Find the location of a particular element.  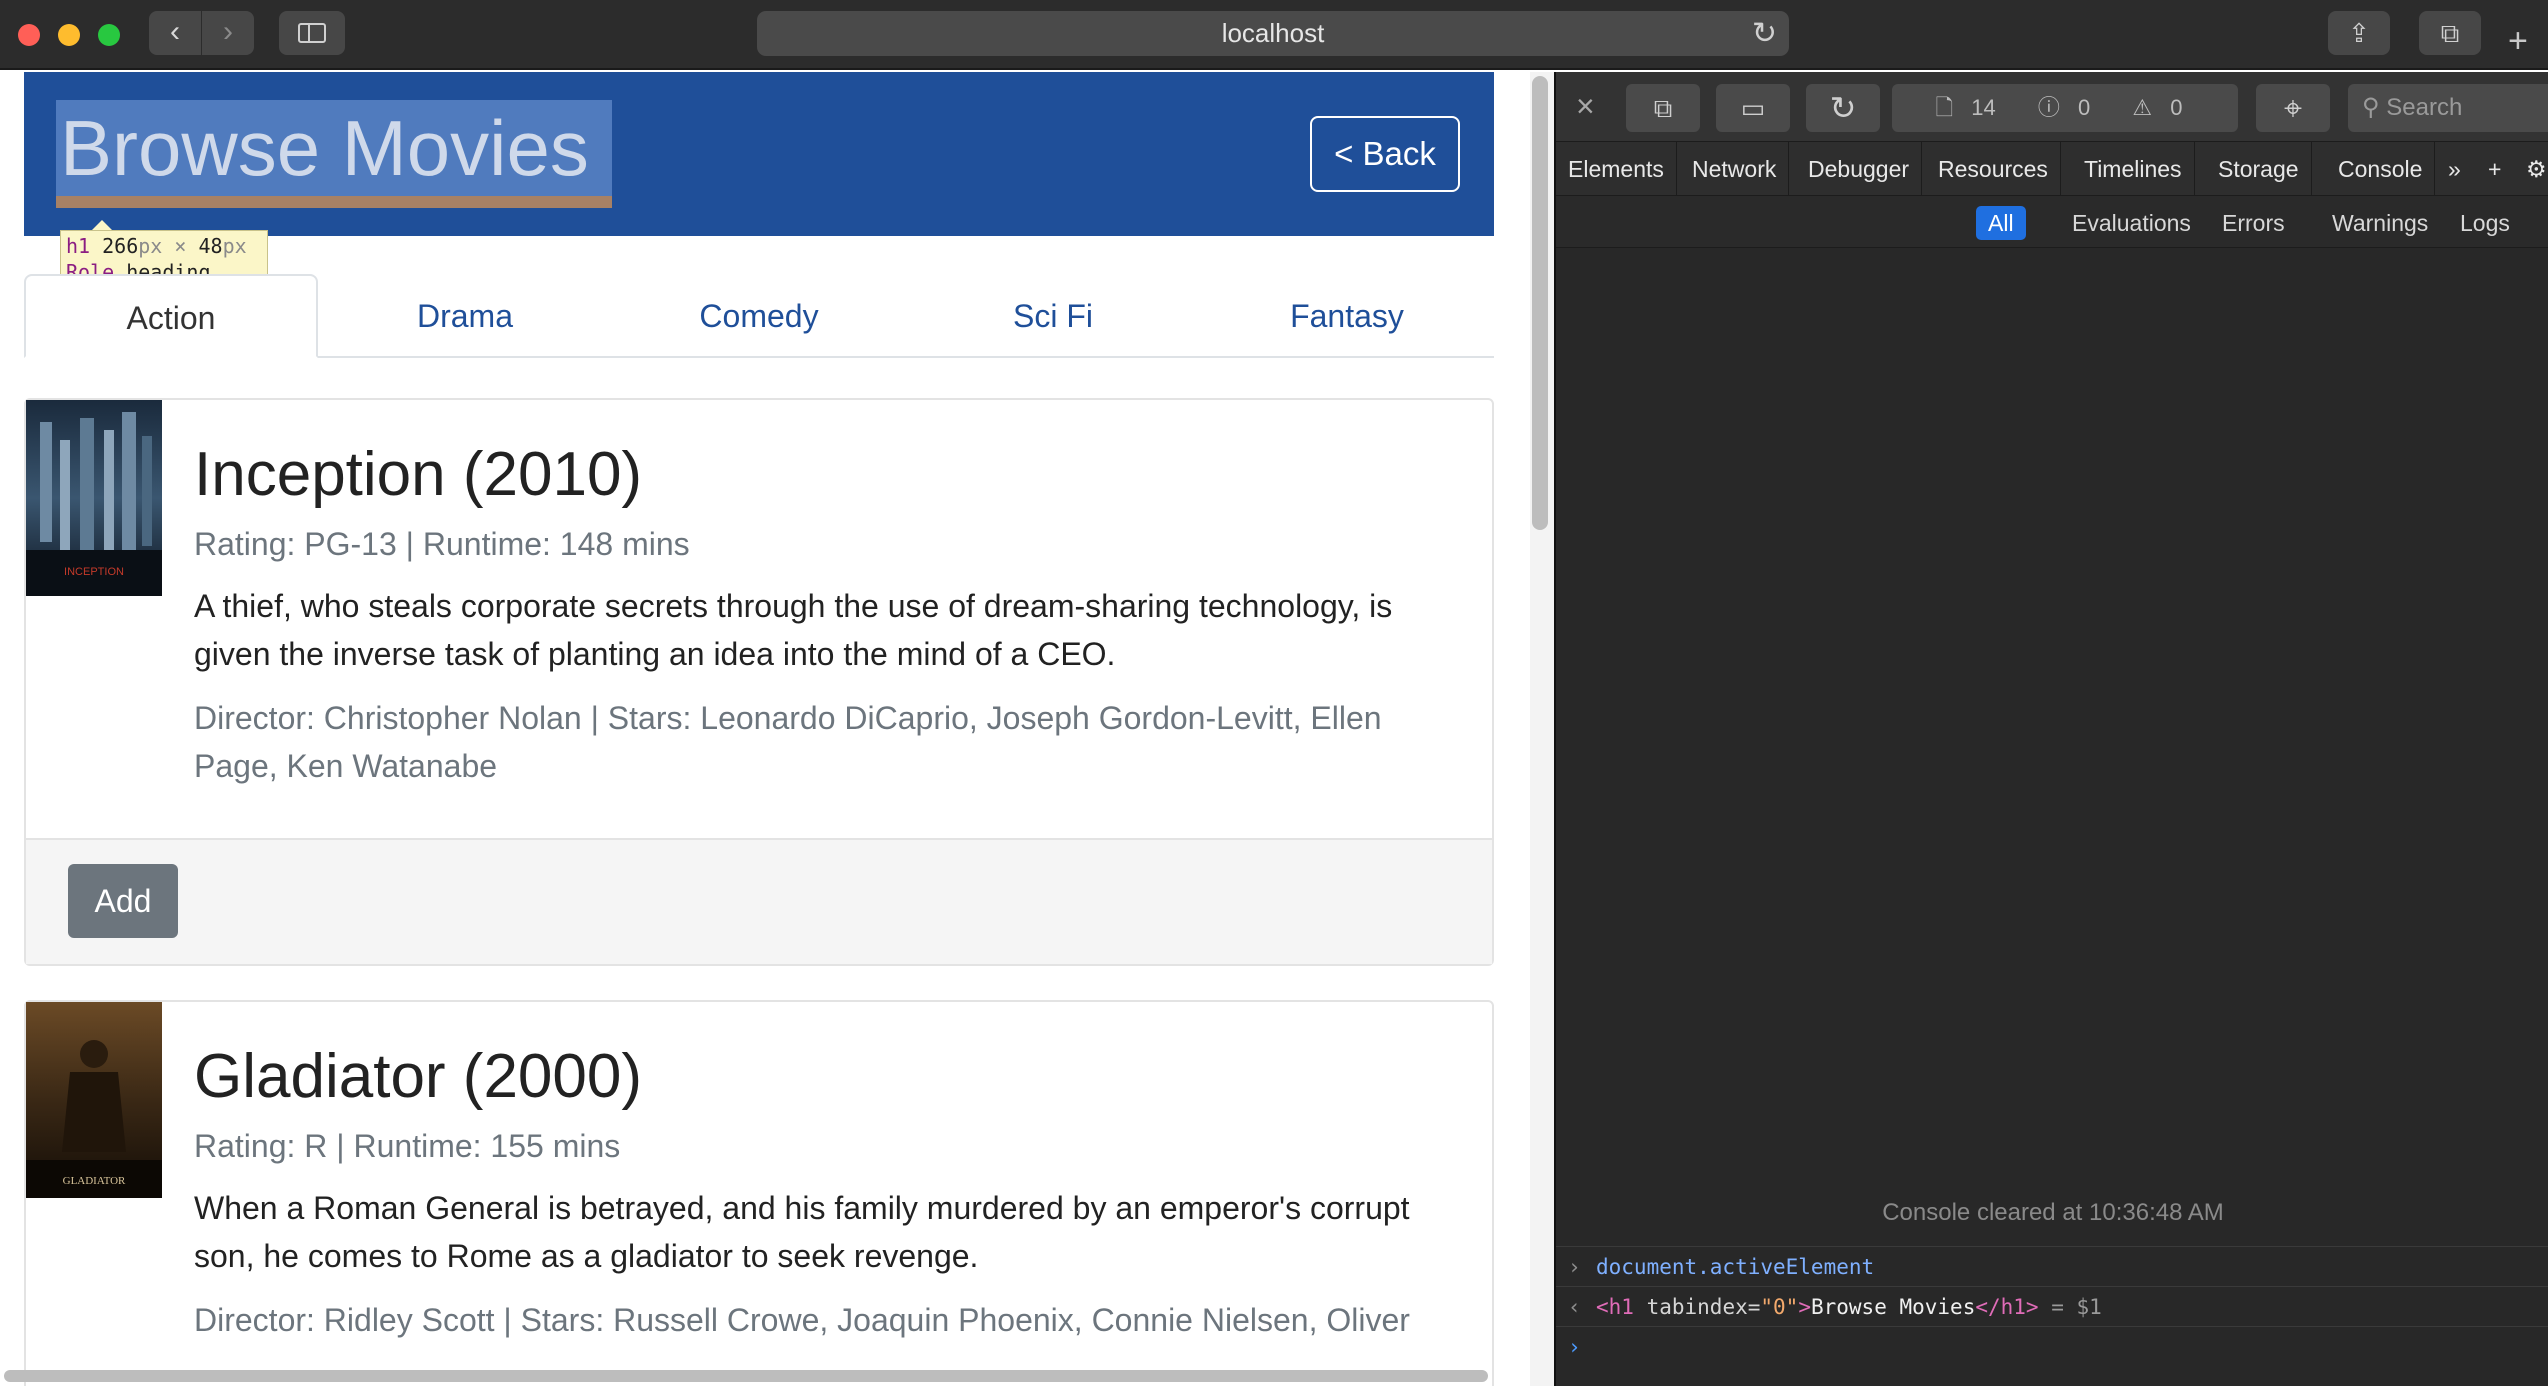

card-footer: Add is located at coordinates (759, 901).